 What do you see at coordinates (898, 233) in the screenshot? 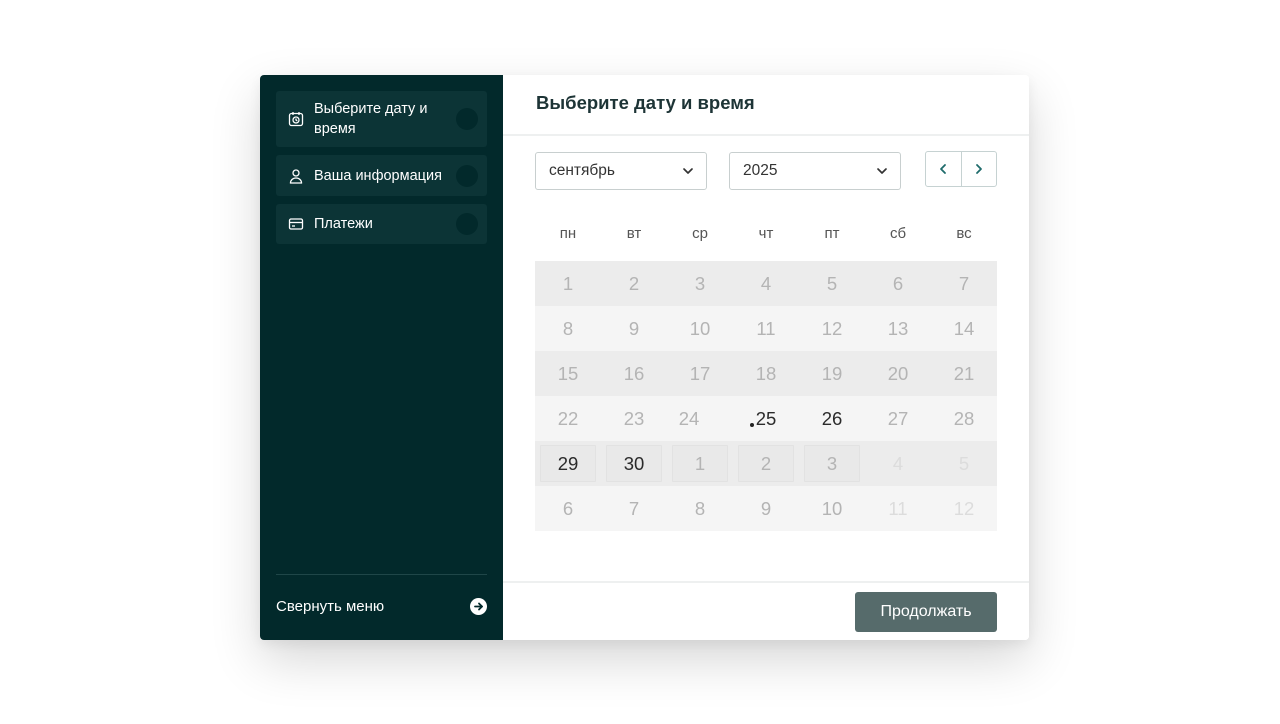
I see `weekday-label: сб` at bounding box center [898, 233].